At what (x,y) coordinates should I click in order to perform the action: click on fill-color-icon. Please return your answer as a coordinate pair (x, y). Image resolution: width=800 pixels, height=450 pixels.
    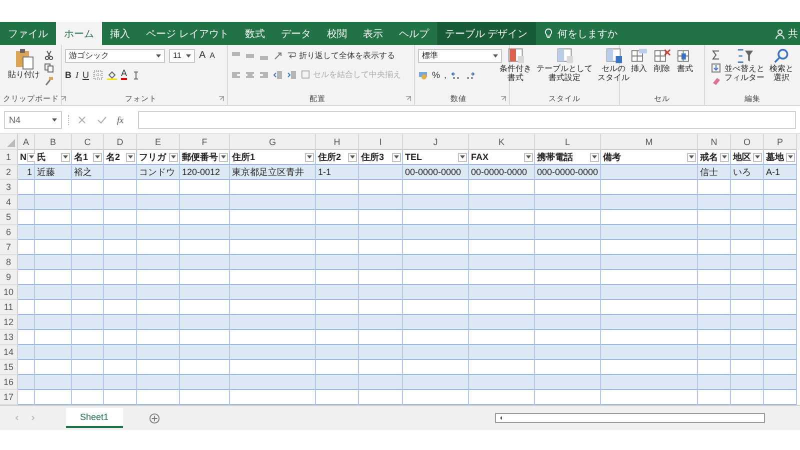
    Looking at the image, I should click on (112, 75).